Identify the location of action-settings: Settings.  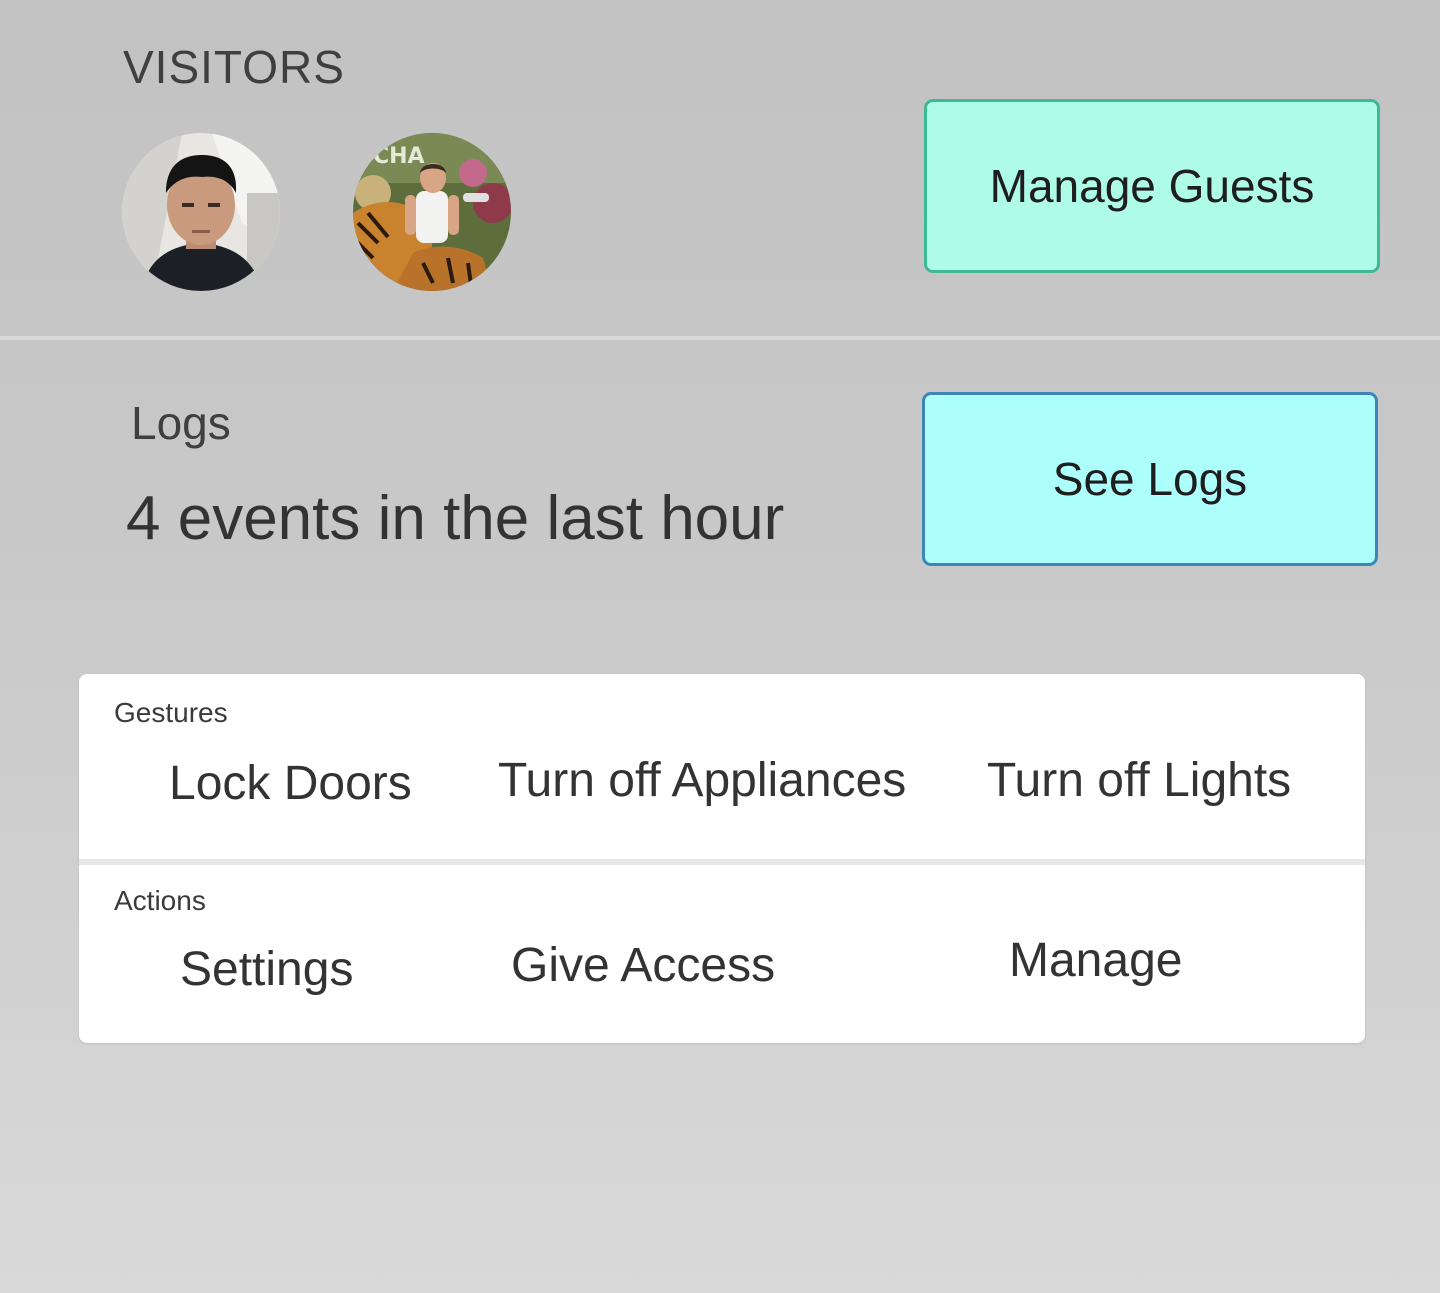
(266, 969).